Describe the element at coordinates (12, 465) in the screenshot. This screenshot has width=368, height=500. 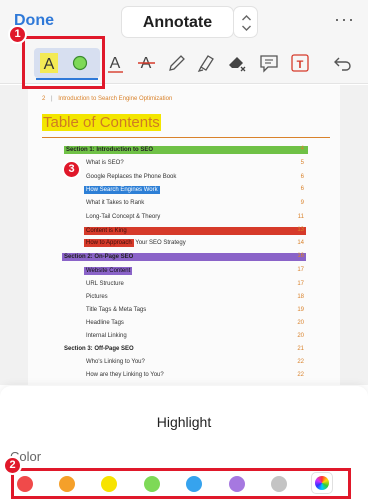
I see `annotation-marker-2: 2` at that location.